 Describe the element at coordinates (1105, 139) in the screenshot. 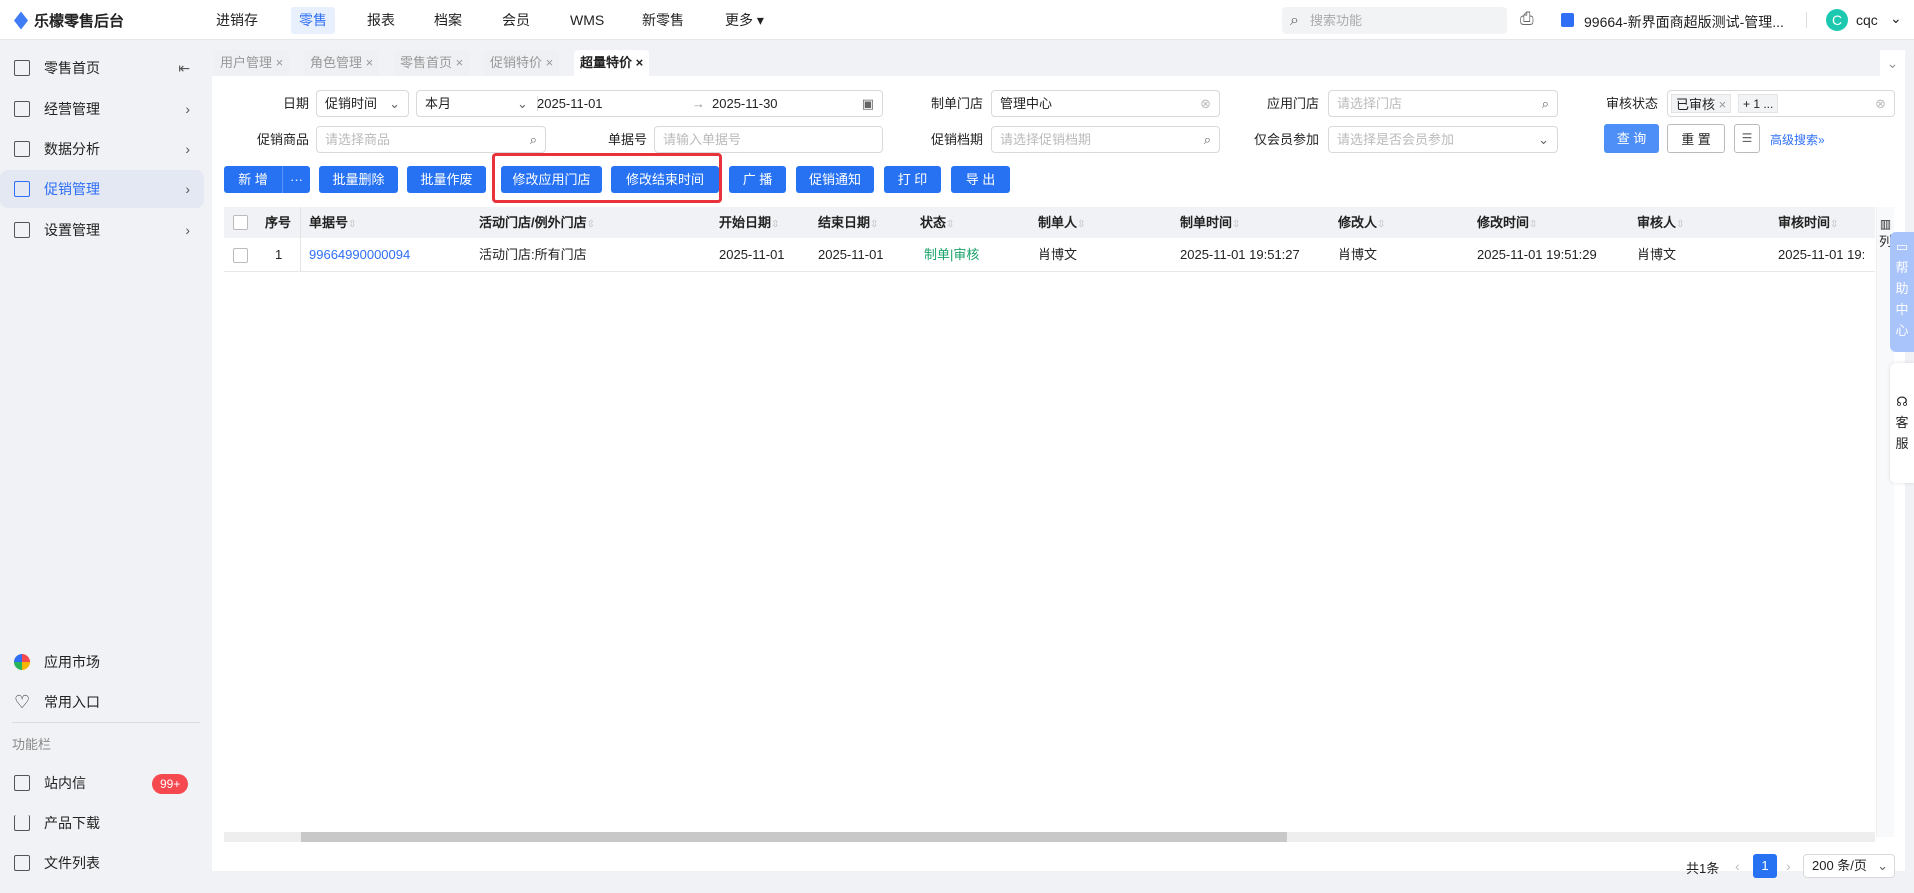

I see `schedule-input: 请选择促销档期 ⌕` at that location.